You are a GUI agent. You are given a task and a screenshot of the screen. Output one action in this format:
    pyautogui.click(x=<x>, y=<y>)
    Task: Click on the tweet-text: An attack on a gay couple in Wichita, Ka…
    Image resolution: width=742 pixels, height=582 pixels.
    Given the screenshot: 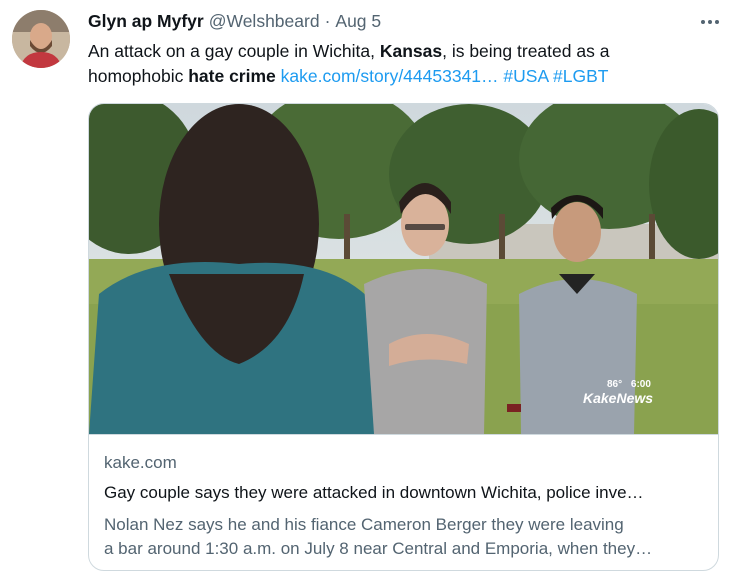 What is the action you would take?
    pyautogui.click(x=398, y=64)
    